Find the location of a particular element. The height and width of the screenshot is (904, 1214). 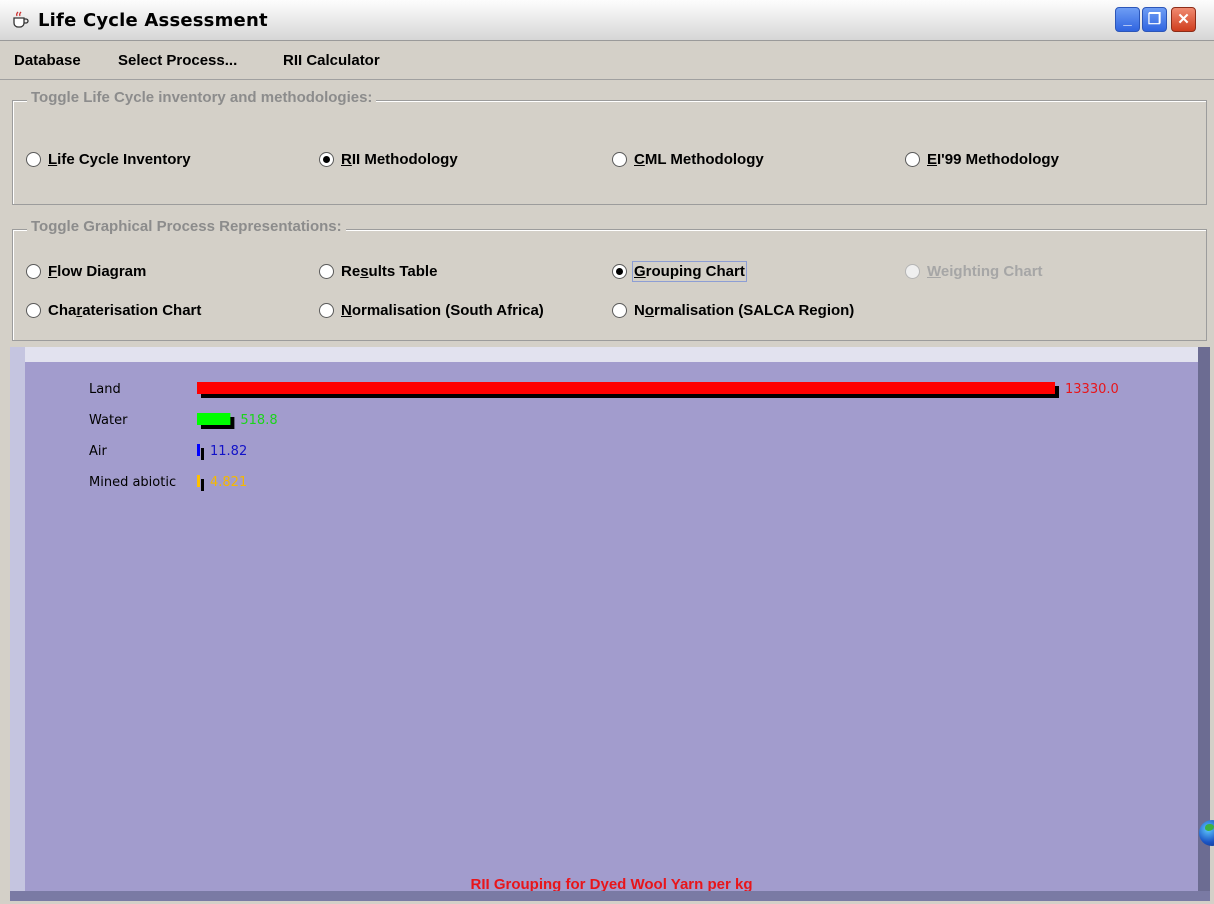

coffee-cup-icon is located at coordinates (21, 19).